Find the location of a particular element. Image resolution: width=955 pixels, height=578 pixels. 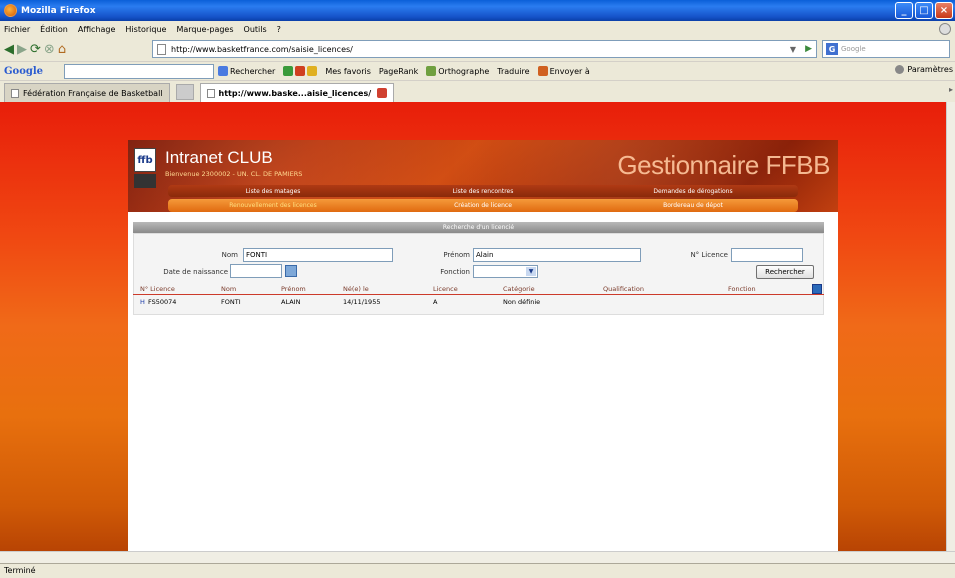

google-envoyer-button: Envoyer à is located at coordinates (563, 71).